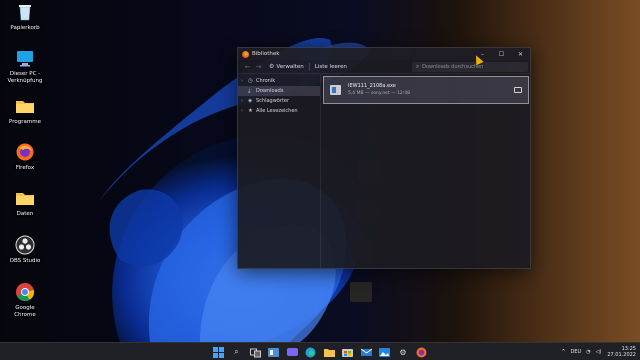 This screenshot has width=640, height=360. Describe the element at coordinates (329, 352) in the screenshot. I see `explorer-icon` at that location.